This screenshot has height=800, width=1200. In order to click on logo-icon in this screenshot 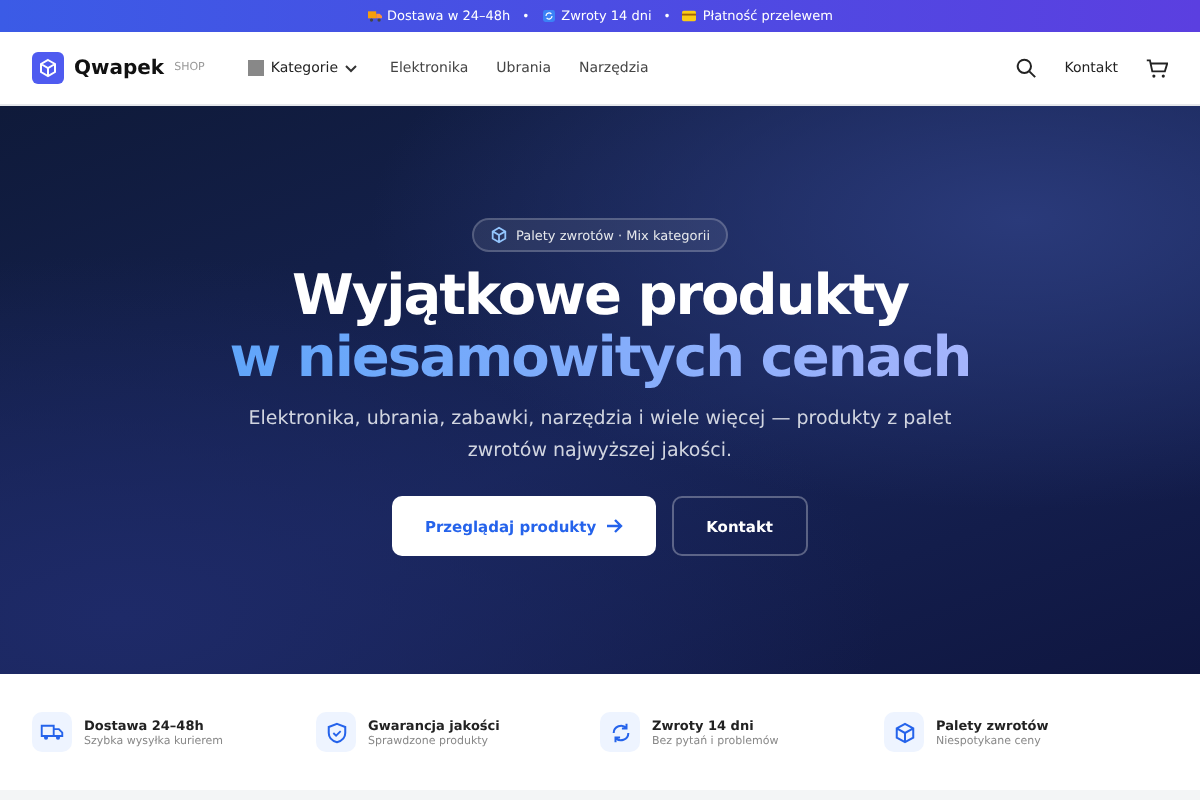, I will do `click(48, 68)`.